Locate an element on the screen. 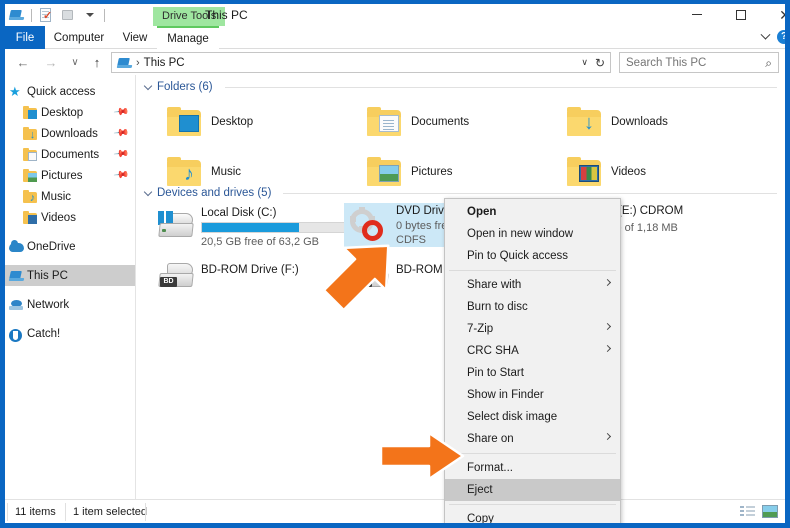 The width and height of the screenshot is (790, 528). menu-item-open-in-new-window: Open in new window is located at coordinates (532, 234).